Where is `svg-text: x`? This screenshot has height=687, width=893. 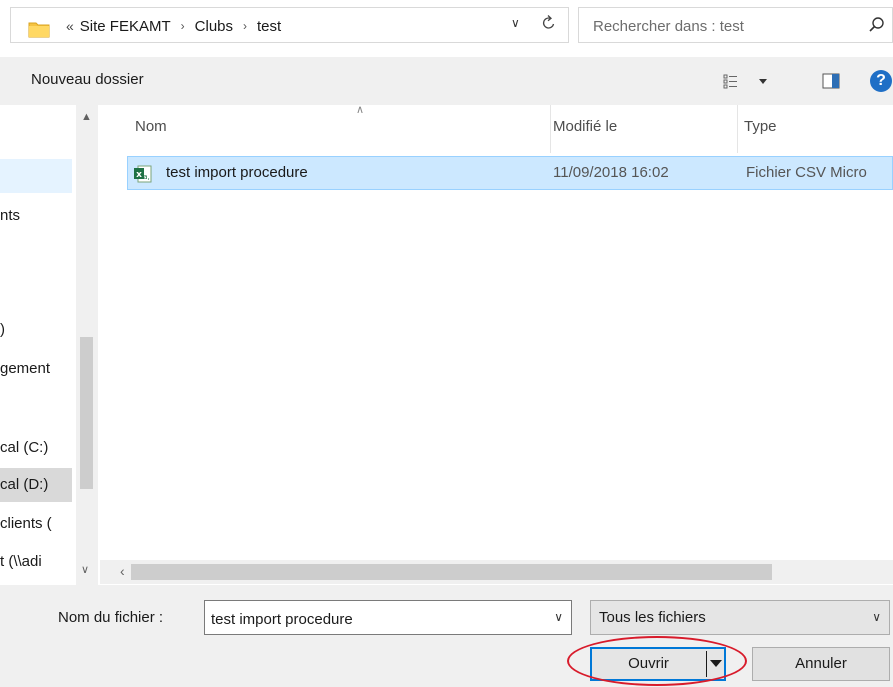
svg-text: x is located at coordinates (139, 175).